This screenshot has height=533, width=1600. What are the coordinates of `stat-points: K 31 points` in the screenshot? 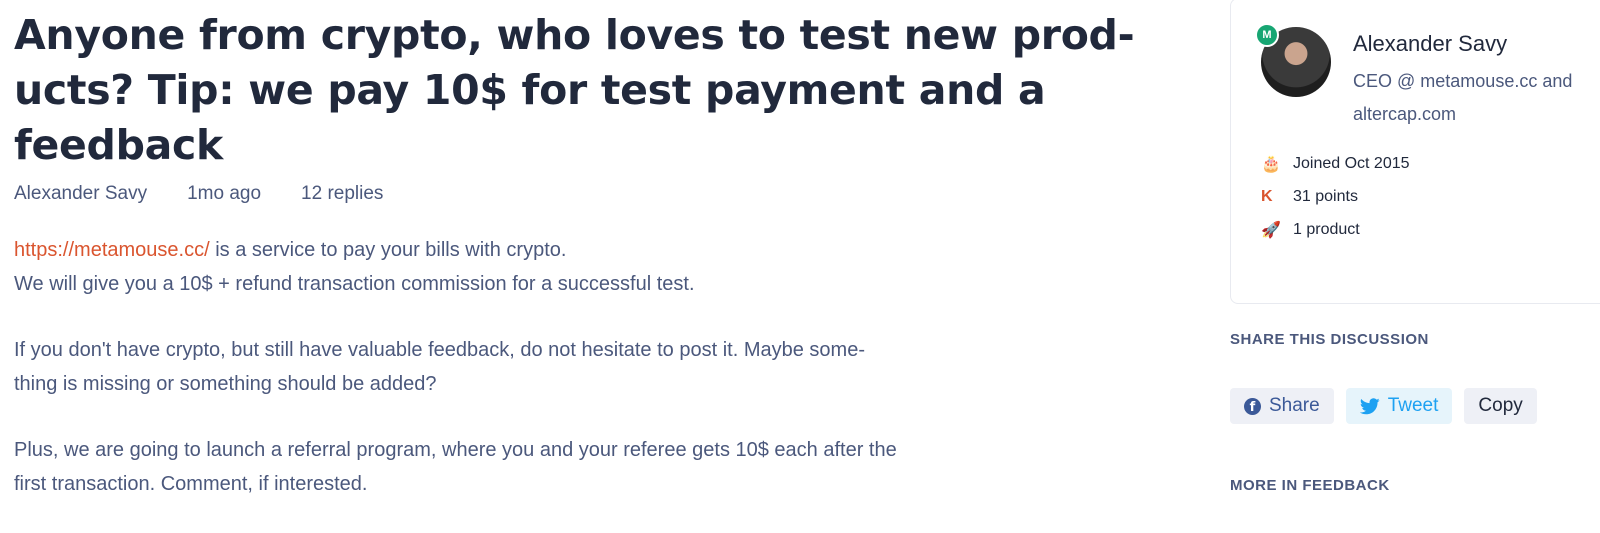 It's located at (1335, 196).